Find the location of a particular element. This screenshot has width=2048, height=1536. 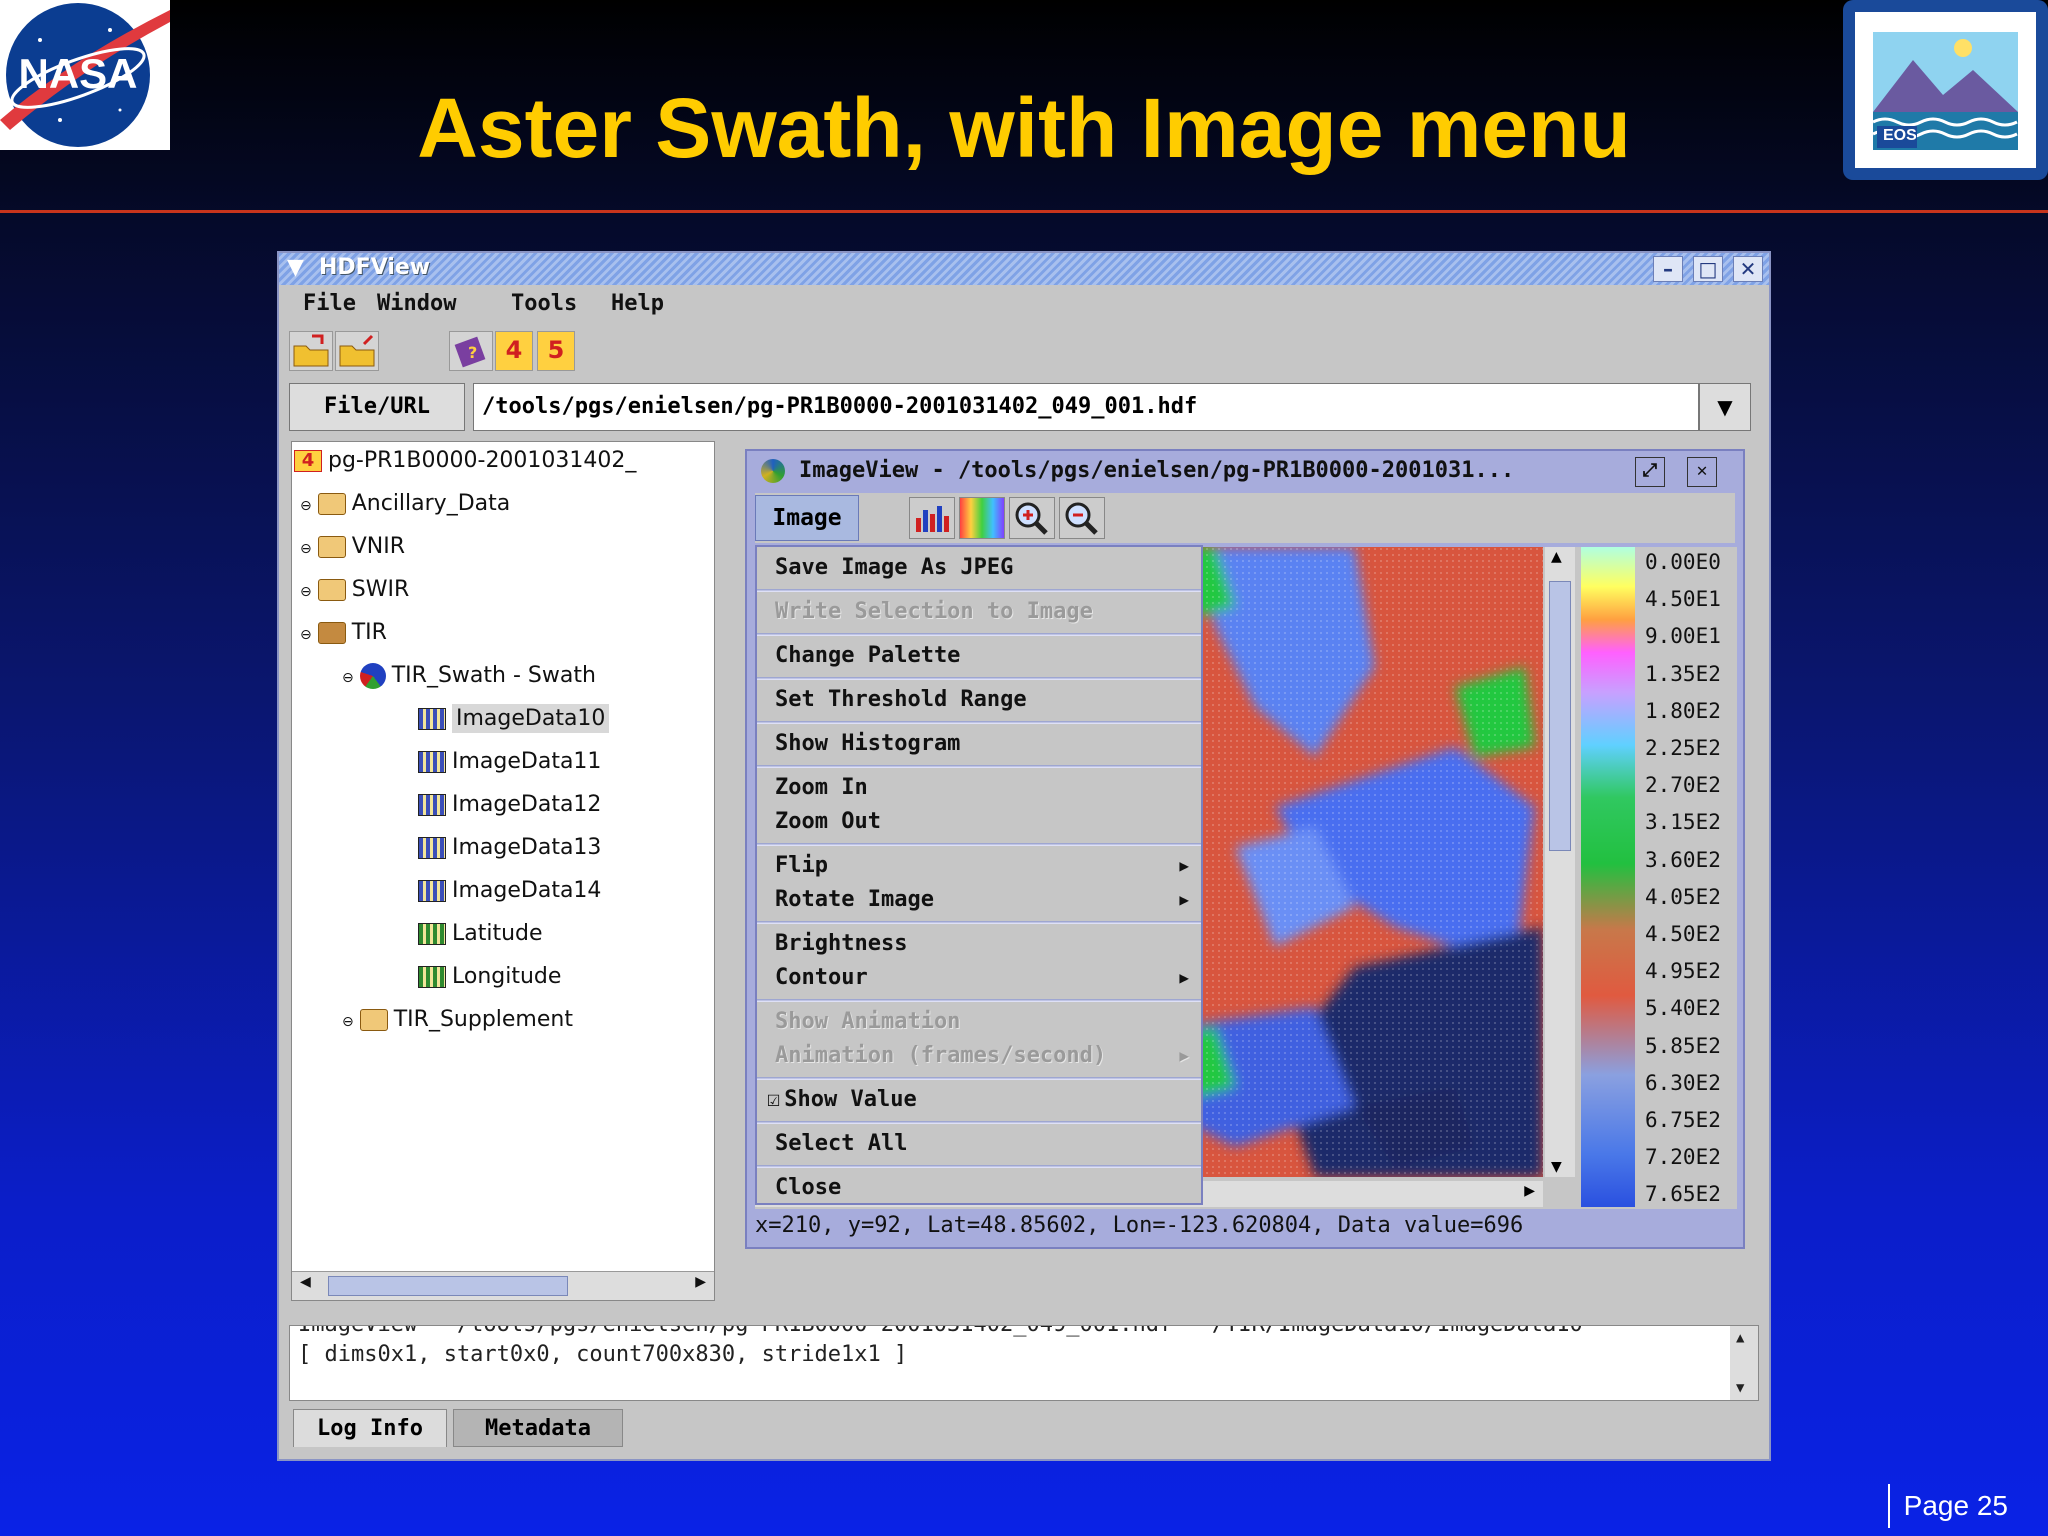

bottom-tabs: Log Info Metadata is located at coordinates (593, 1429).